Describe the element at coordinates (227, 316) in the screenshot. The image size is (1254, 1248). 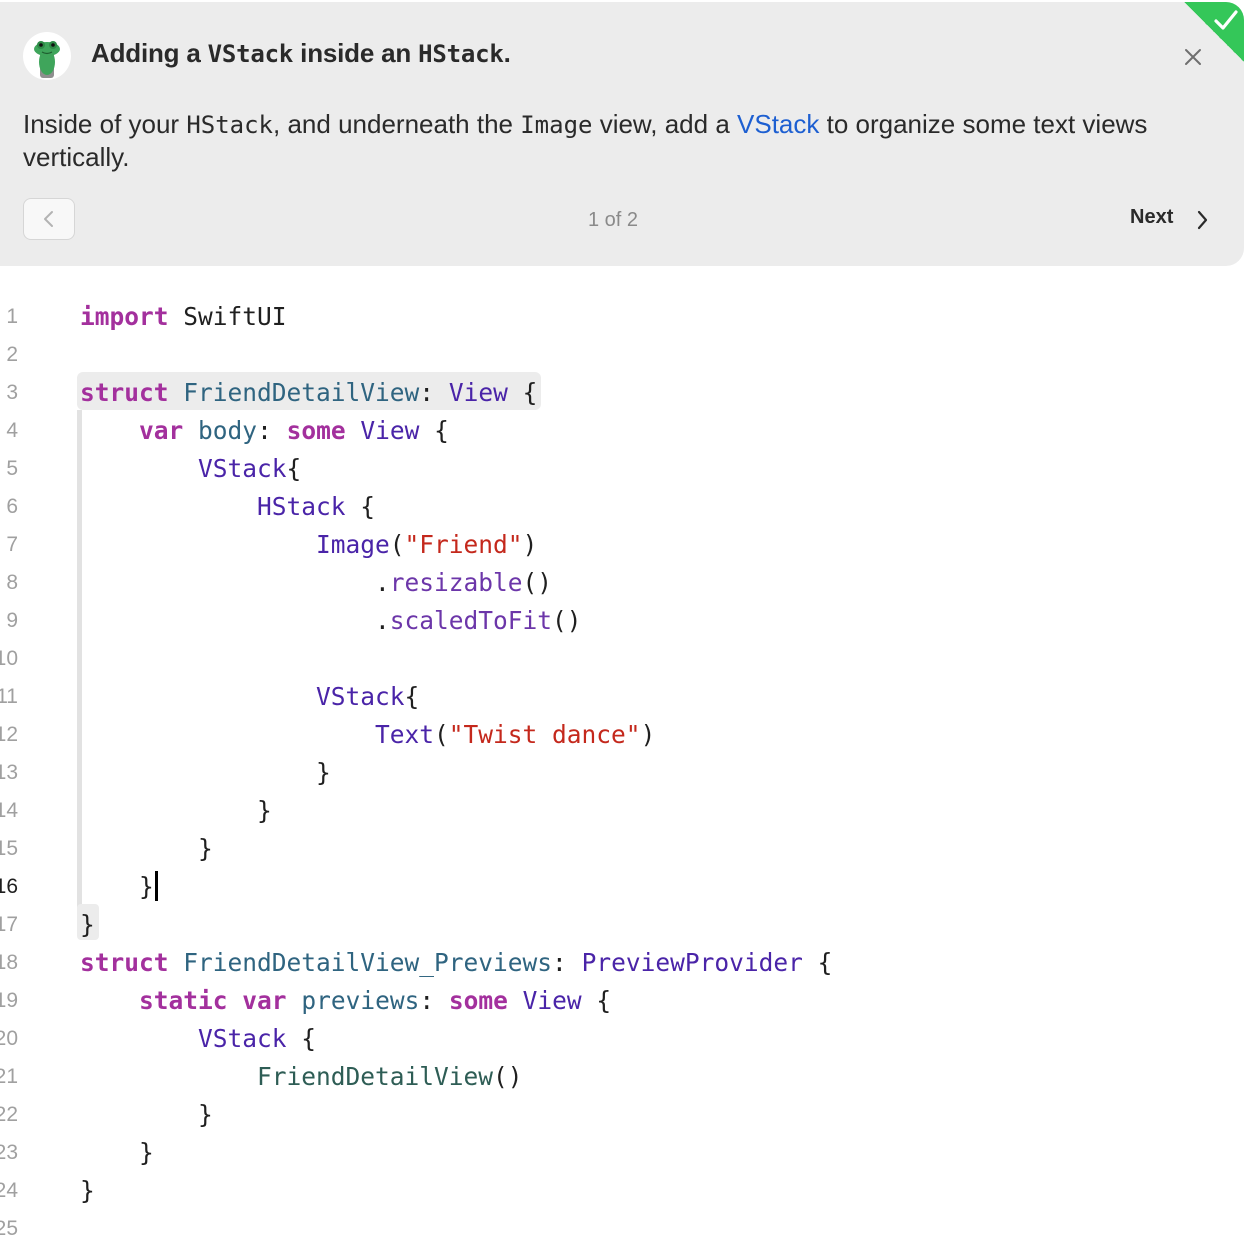
I see `code-token: SwiftUI` at that location.